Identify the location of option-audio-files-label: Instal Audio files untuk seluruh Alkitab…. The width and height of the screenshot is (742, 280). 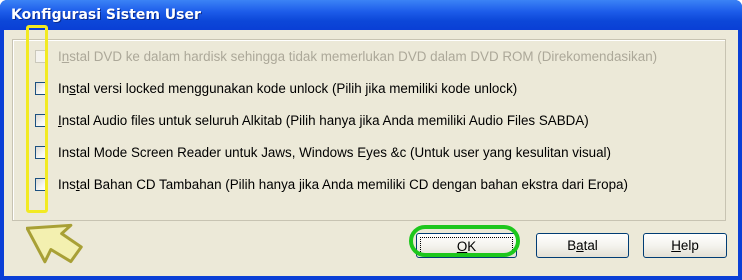
(323, 121).